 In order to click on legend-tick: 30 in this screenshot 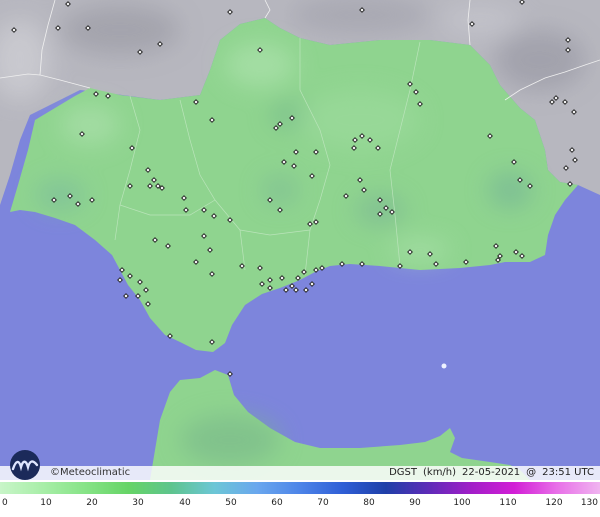, I will do `click(138, 503)`.